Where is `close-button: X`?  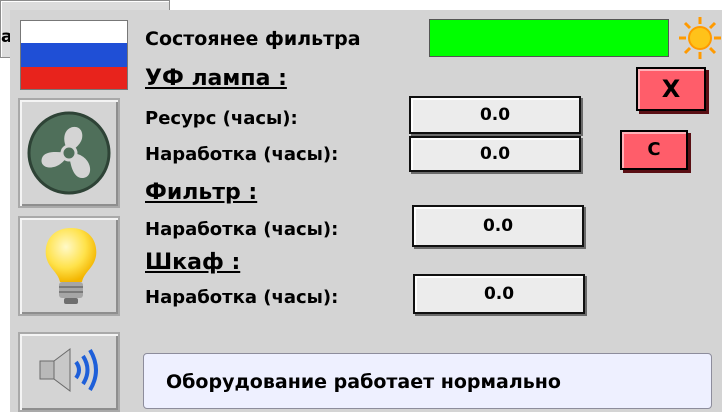 close-button: X is located at coordinates (671, 89).